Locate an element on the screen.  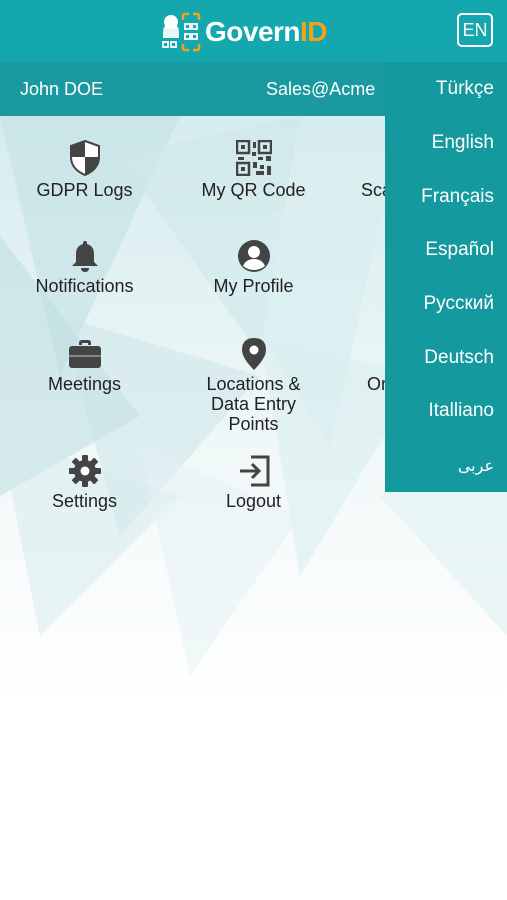
tile-label: My QR Code is located at coordinates (253, 190).